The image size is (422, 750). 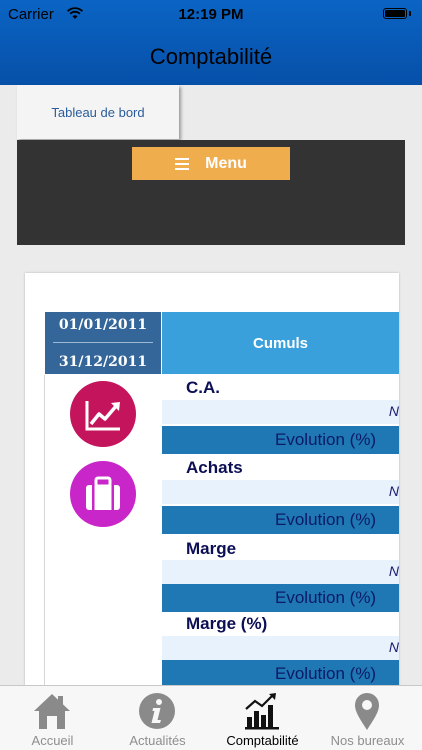 What do you see at coordinates (227, 623) in the screenshot?
I see `row-label-marge-pct: Marge (%)` at bounding box center [227, 623].